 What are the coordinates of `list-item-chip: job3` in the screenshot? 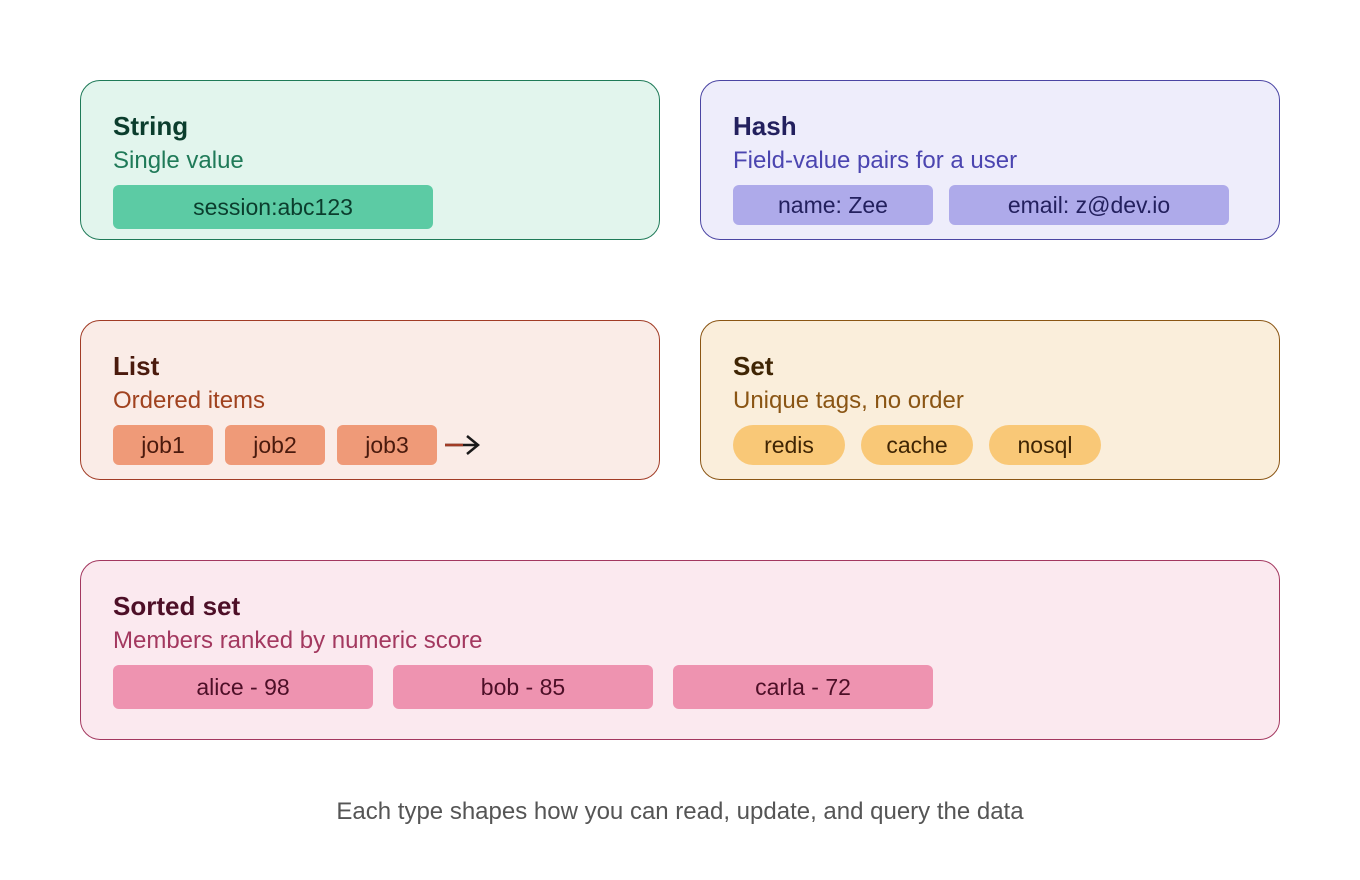 It's located at (387, 445).